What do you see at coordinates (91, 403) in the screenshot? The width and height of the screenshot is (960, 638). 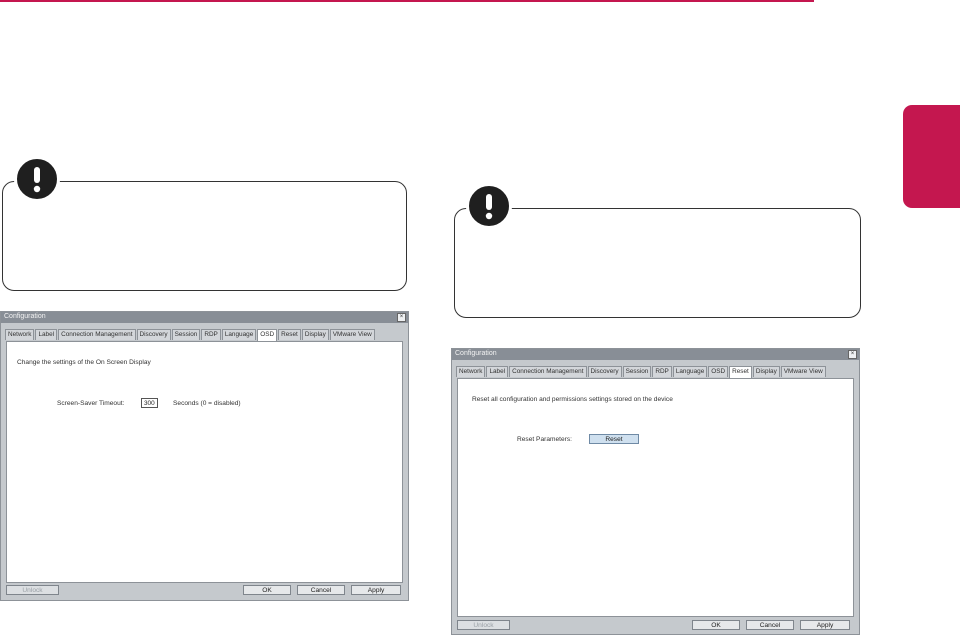 I see `screen-saver-timeout-label: Screen-Saver Timeout:` at bounding box center [91, 403].